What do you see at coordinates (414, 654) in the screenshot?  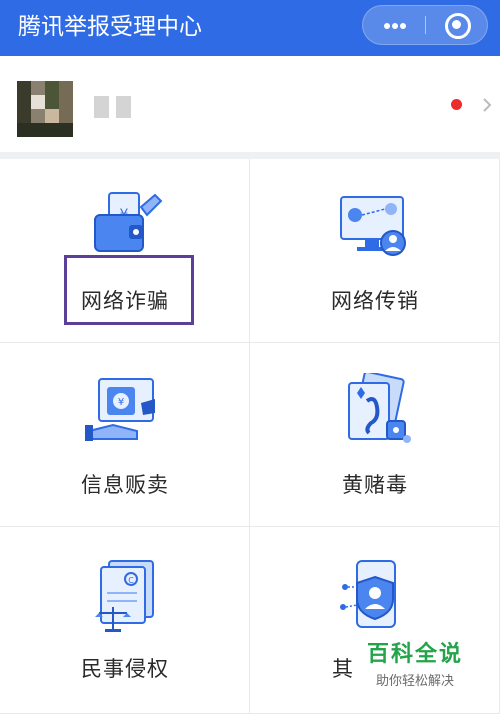 I see `watermark-title: 百科全说` at bounding box center [414, 654].